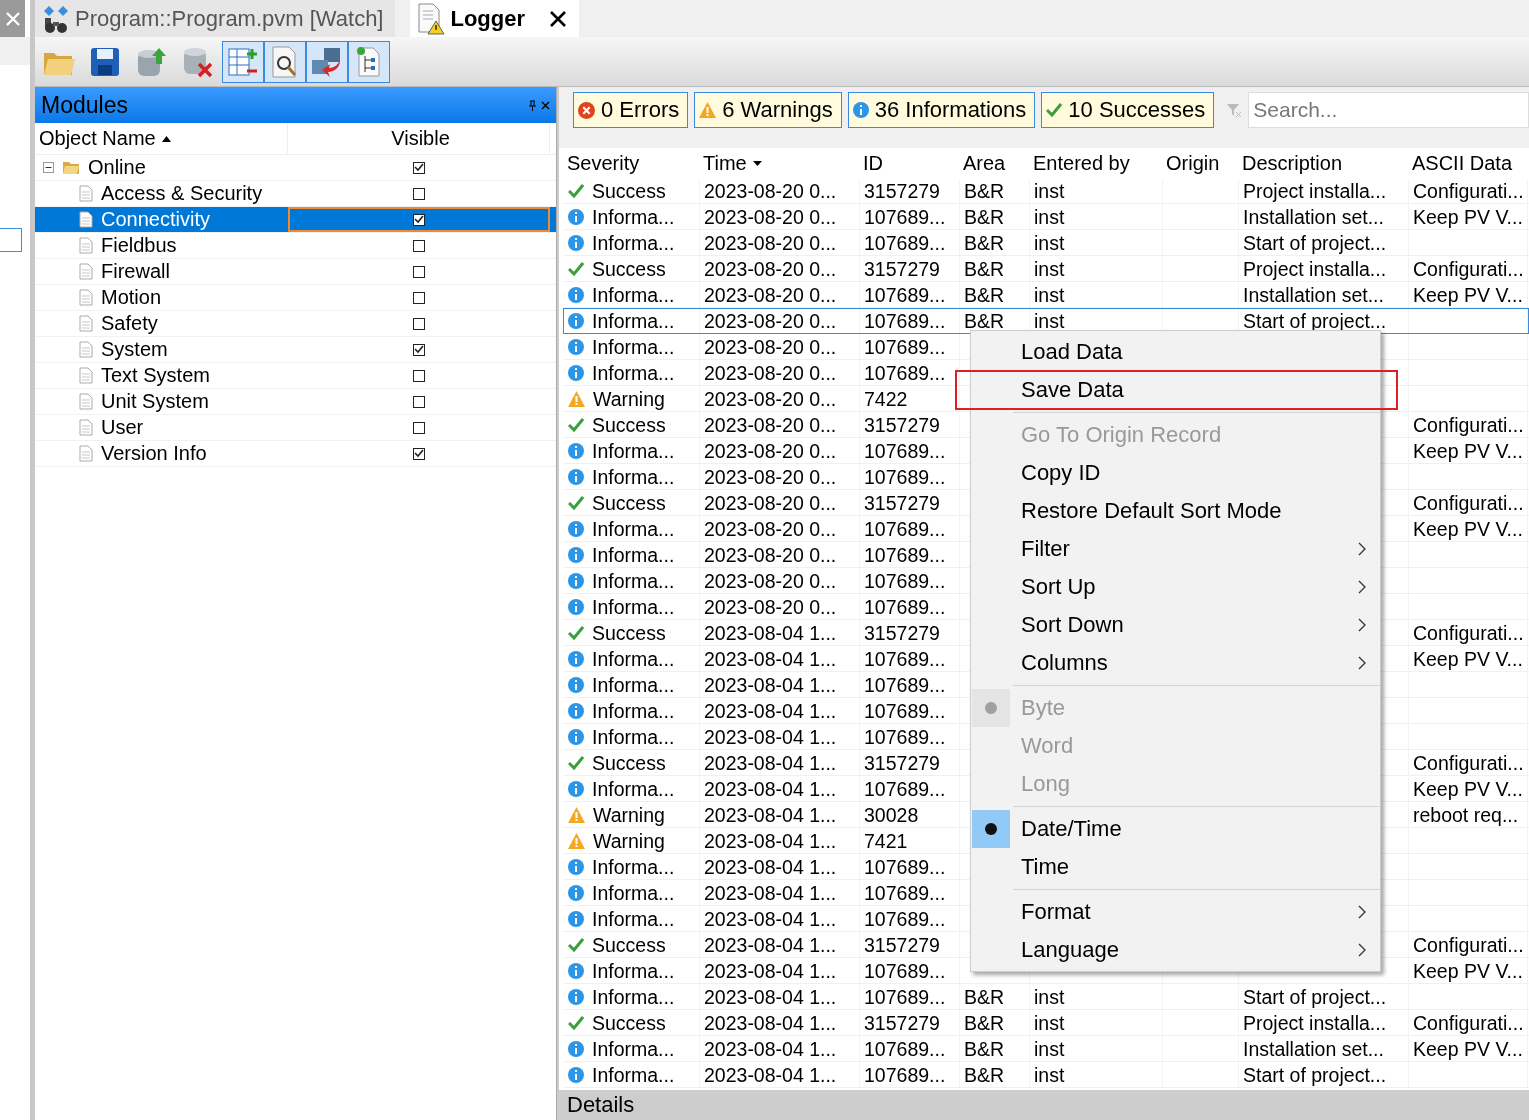 The image size is (1529, 1120). Describe the element at coordinates (558, 18) in the screenshot. I see `close-icon` at that location.